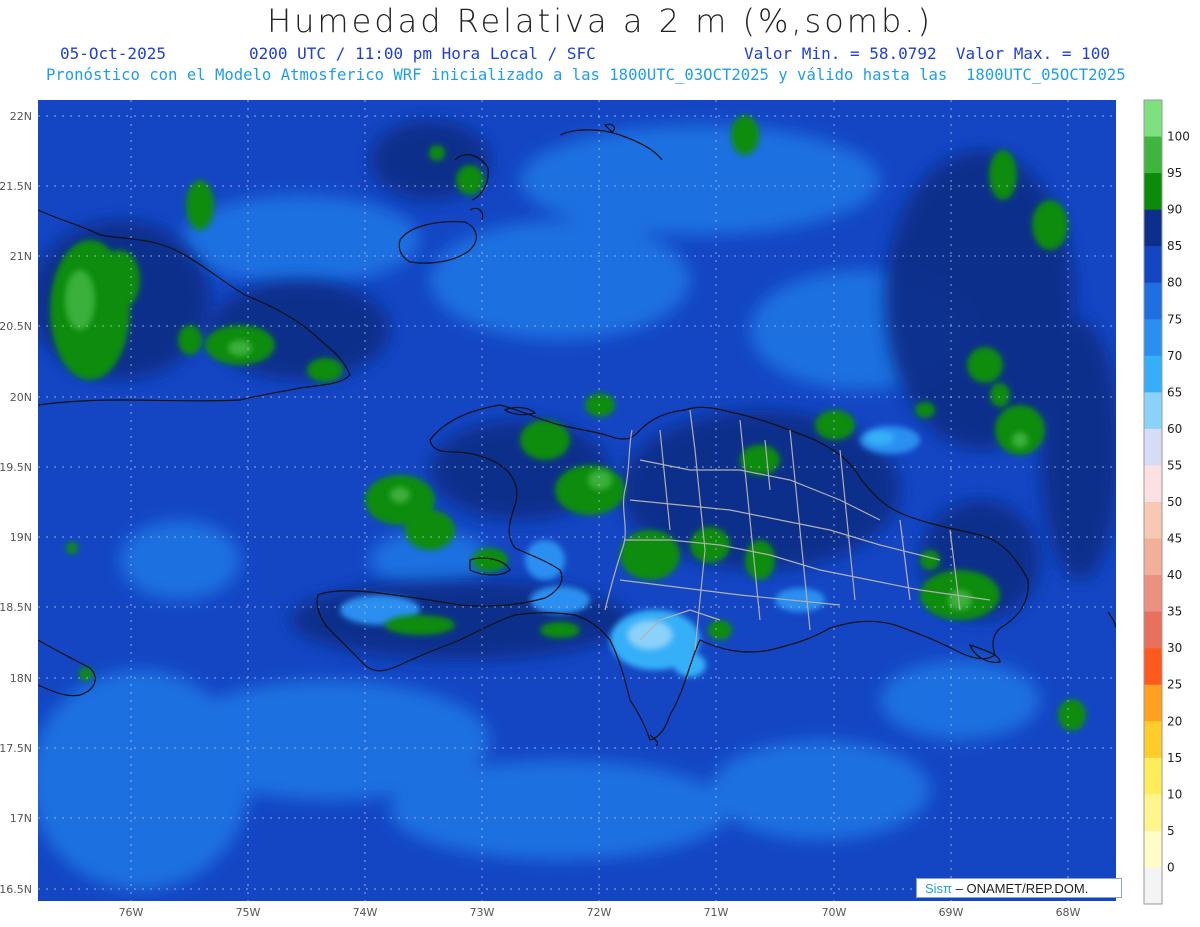  What do you see at coordinates (16, 326) in the screenshot?
I see `lat-label: 20.5N` at bounding box center [16, 326].